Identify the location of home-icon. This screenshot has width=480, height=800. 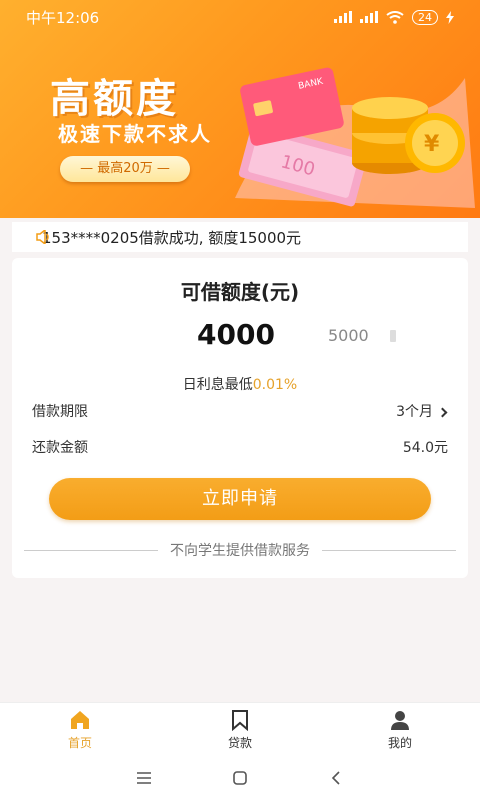
(80, 719).